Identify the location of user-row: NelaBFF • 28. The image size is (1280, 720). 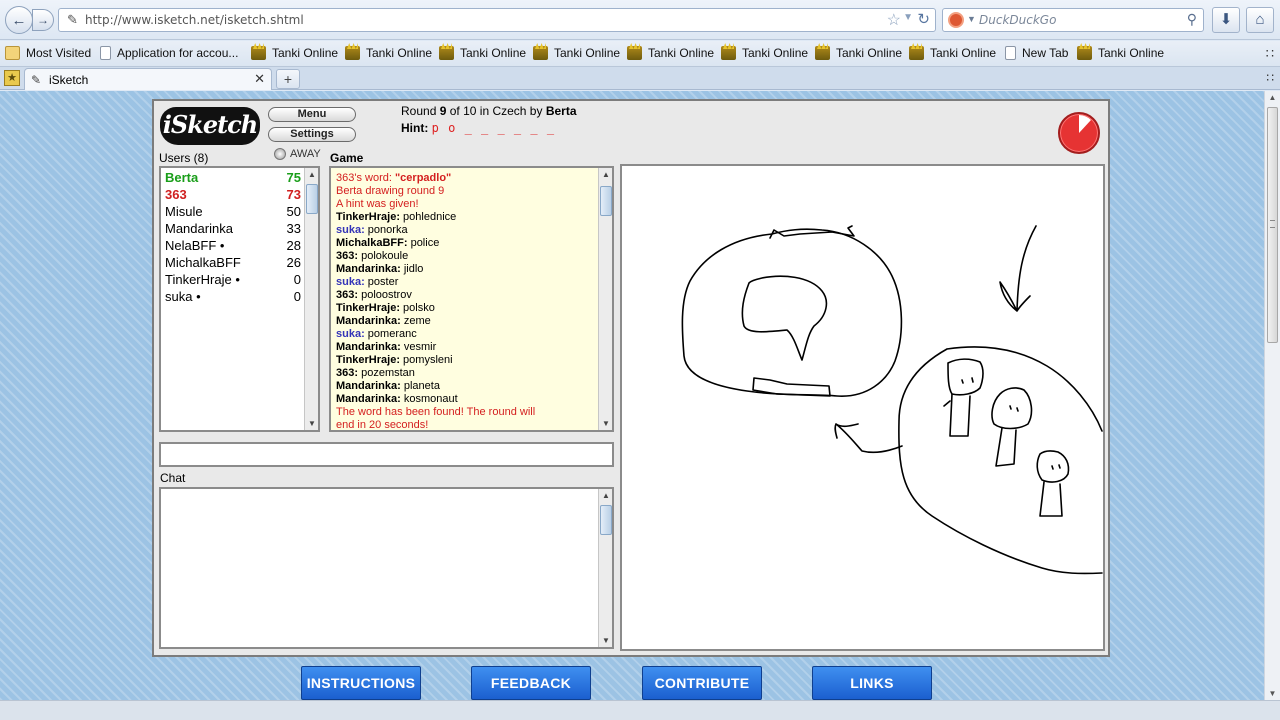
(233, 246).